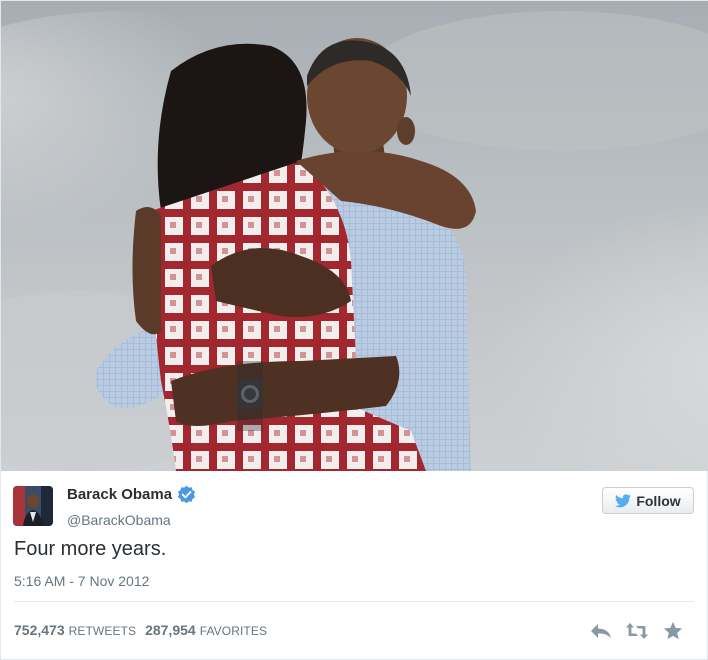  Describe the element at coordinates (186, 494) in the screenshot. I see `verified-badge-icon` at that location.